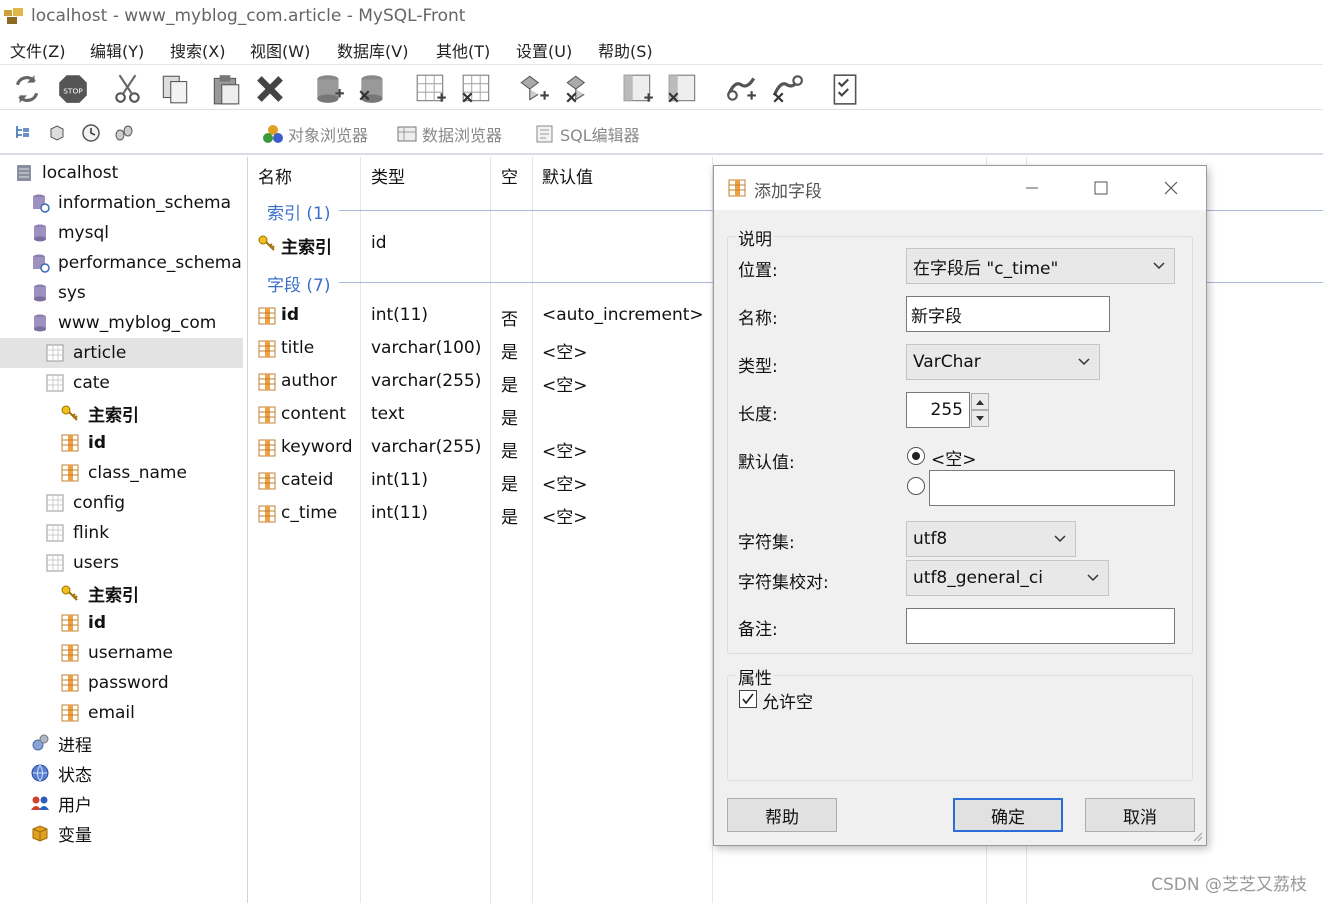 The height and width of the screenshot is (903, 1323). What do you see at coordinates (741, 89) in the screenshot?
I see `add-foreign-key-button` at bounding box center [741, 89].